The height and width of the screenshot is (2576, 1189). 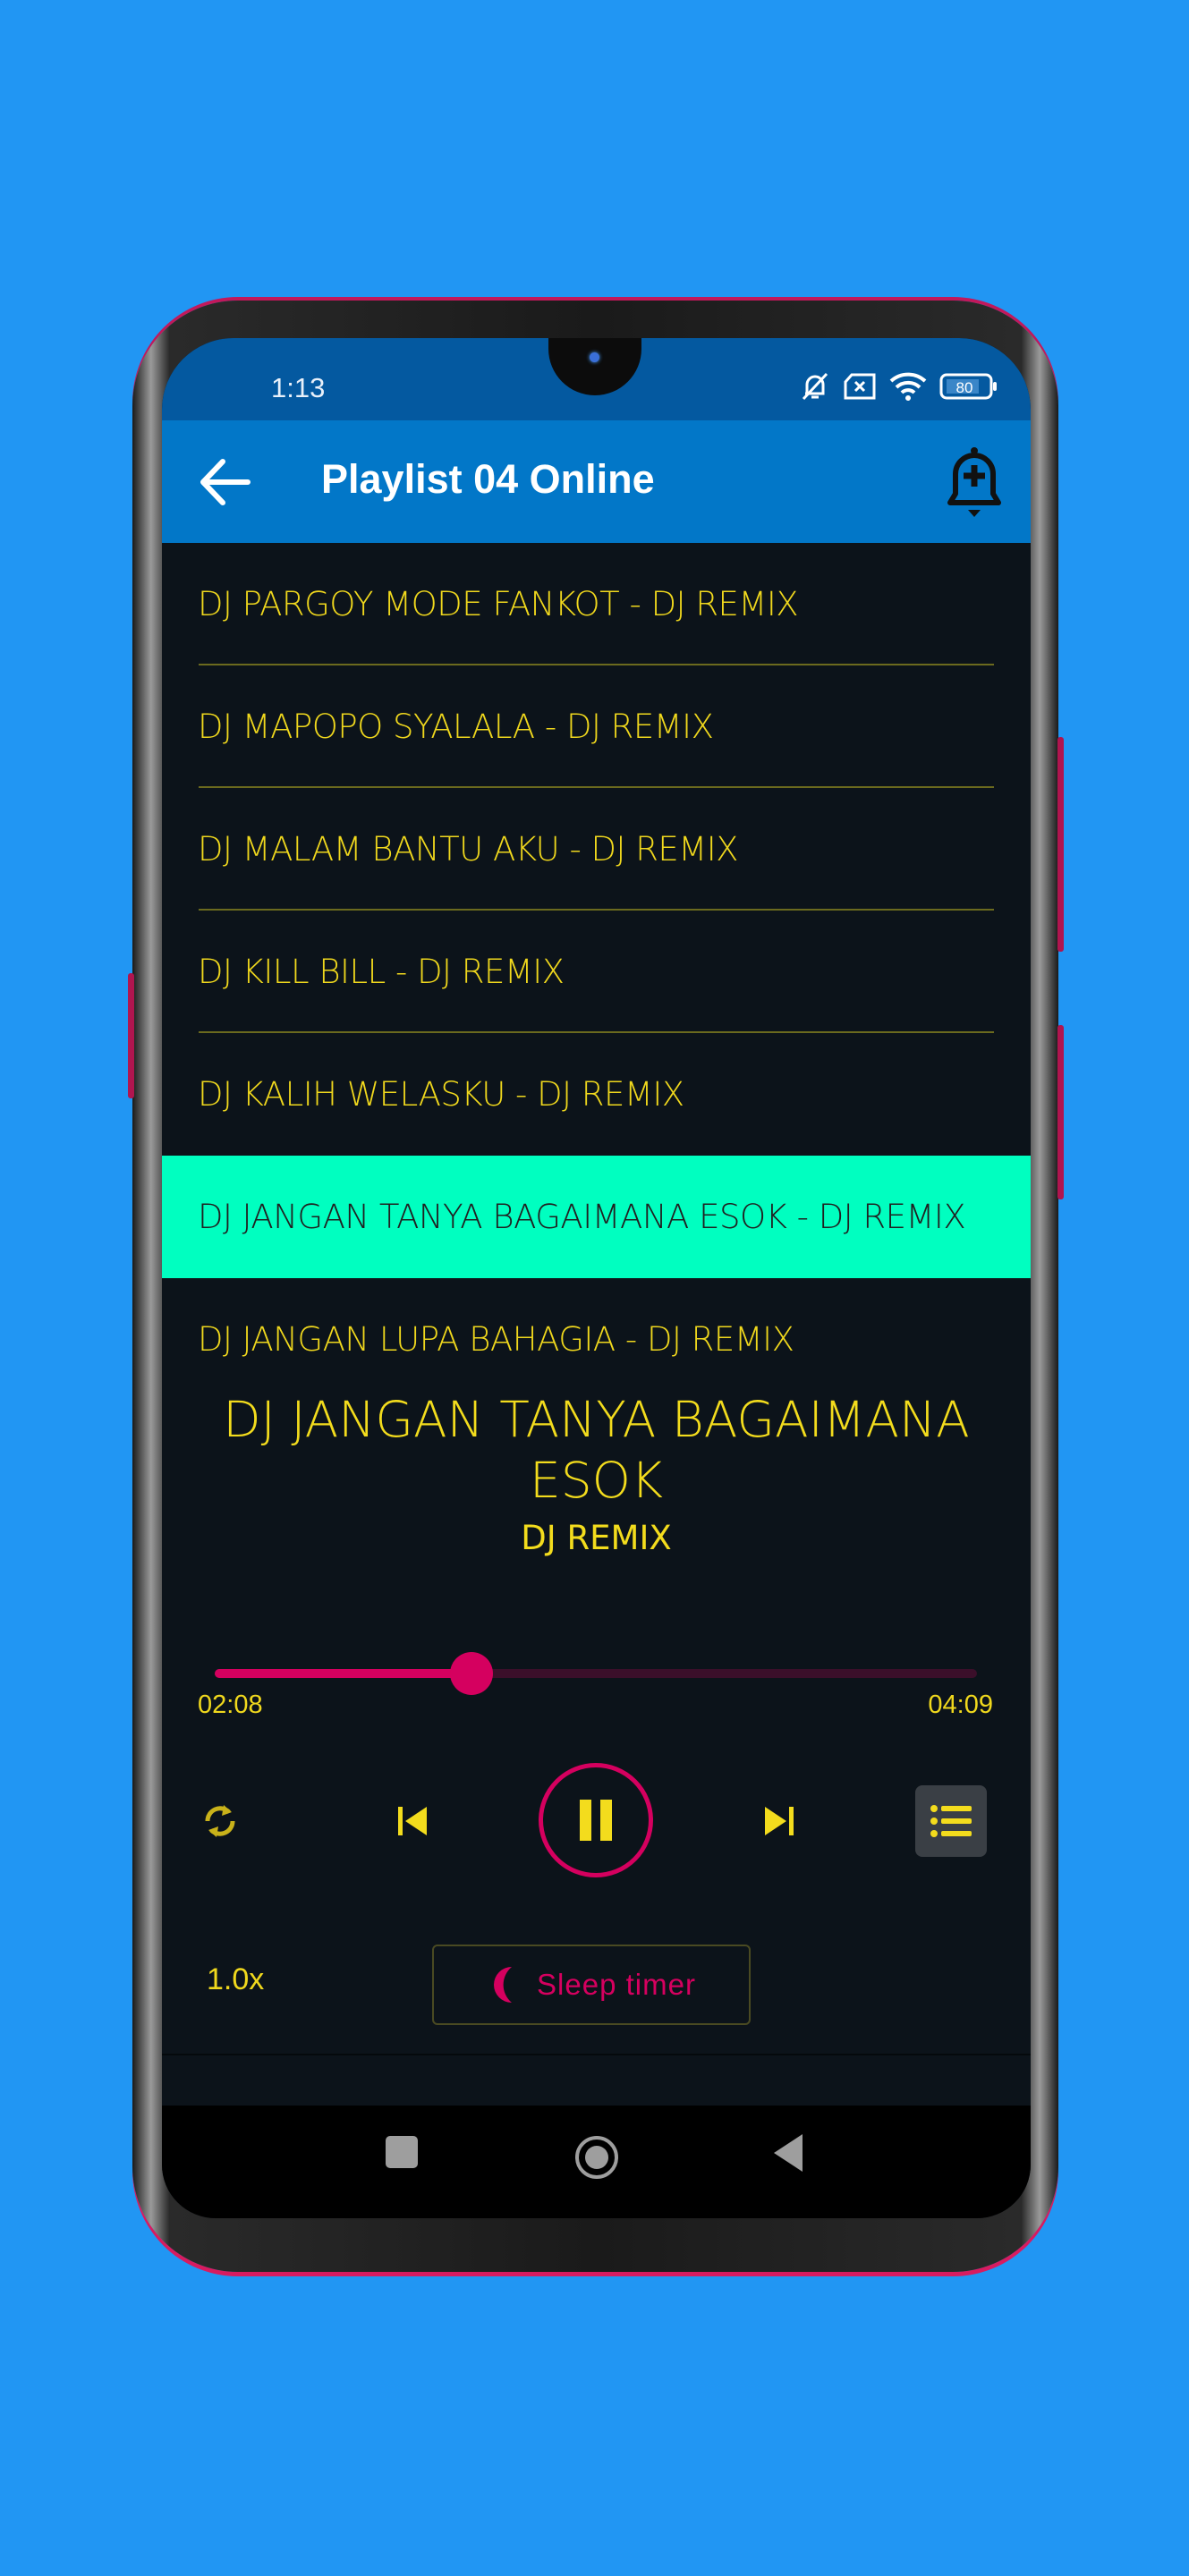 I want to click on play-pause-button, so click(x=596, y=1820).